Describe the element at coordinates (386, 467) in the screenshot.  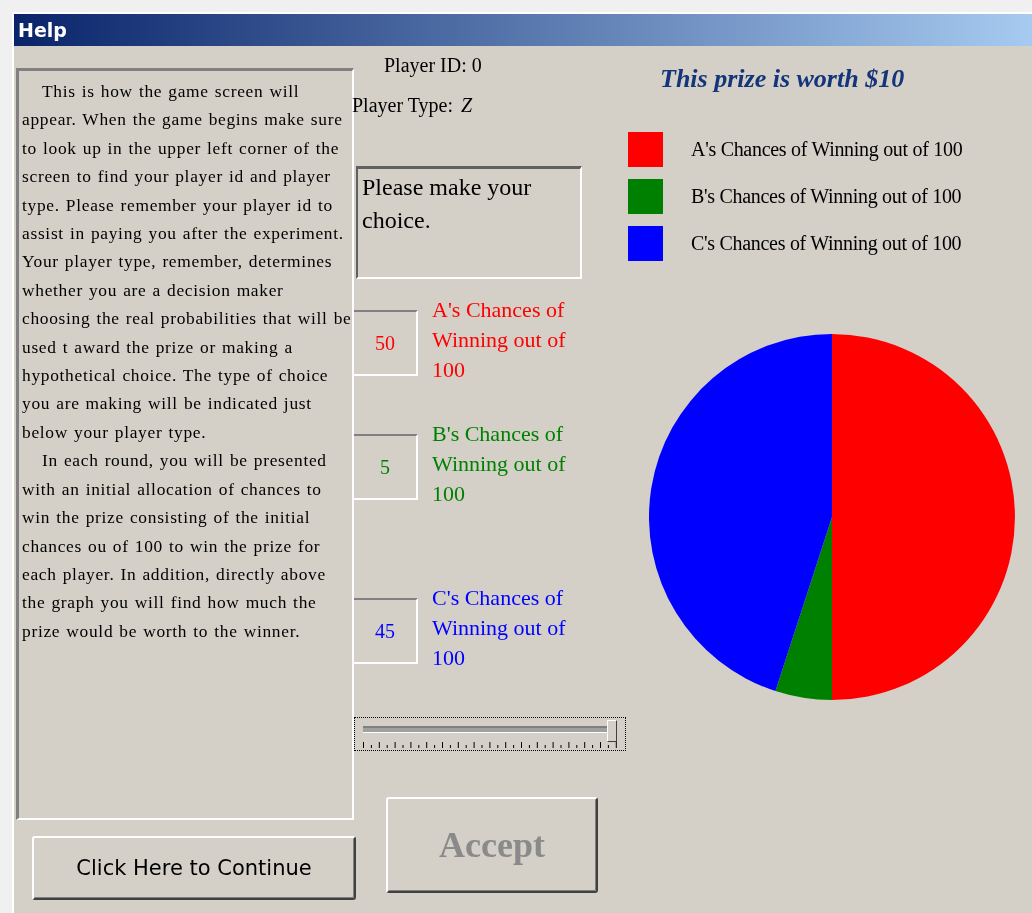
I see `chance-value-field: 5` at that location.